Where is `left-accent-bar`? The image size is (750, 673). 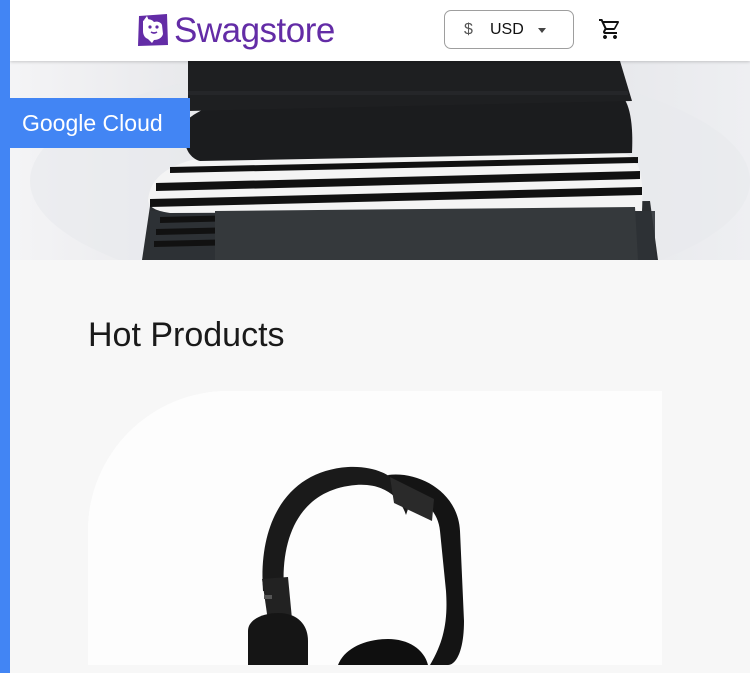
left-accent-bar is located at coordinates (5, 336).